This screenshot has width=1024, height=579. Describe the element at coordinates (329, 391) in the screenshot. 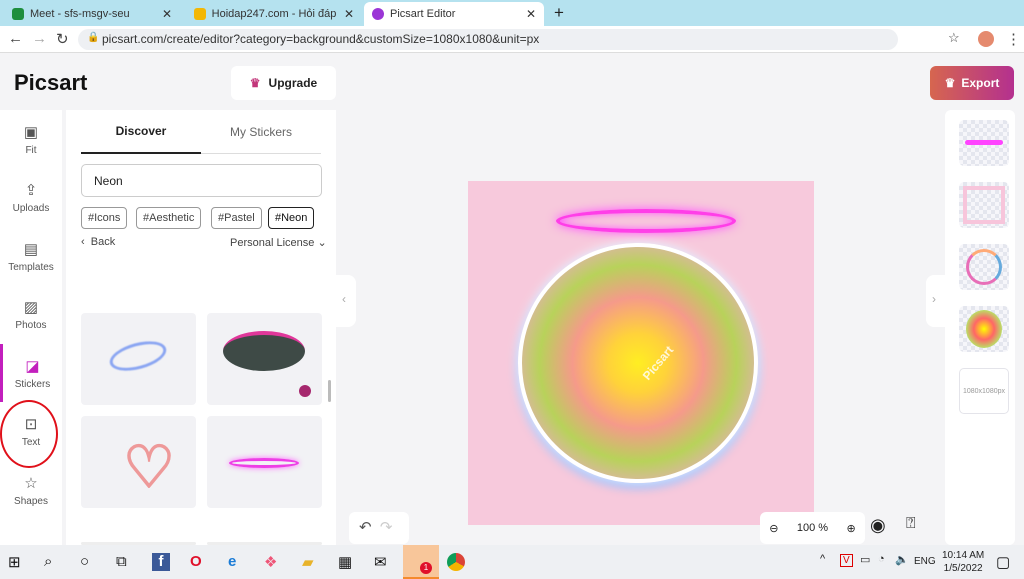

I see `panel-scrollbar` at that location.